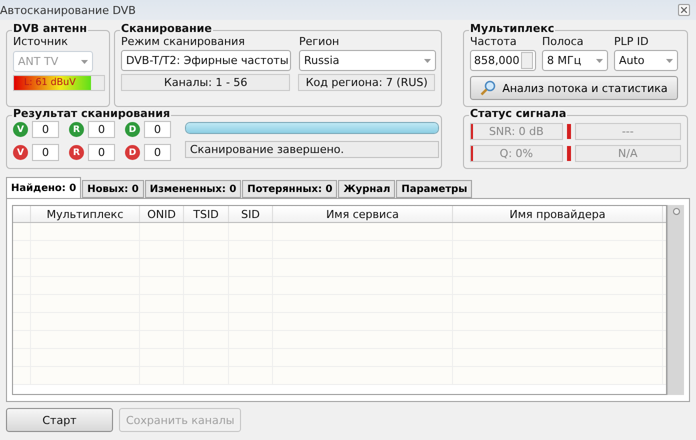 The height and width of the screenshot is (440, 696). I want to click on start-button: Старт, so click(59, 420).